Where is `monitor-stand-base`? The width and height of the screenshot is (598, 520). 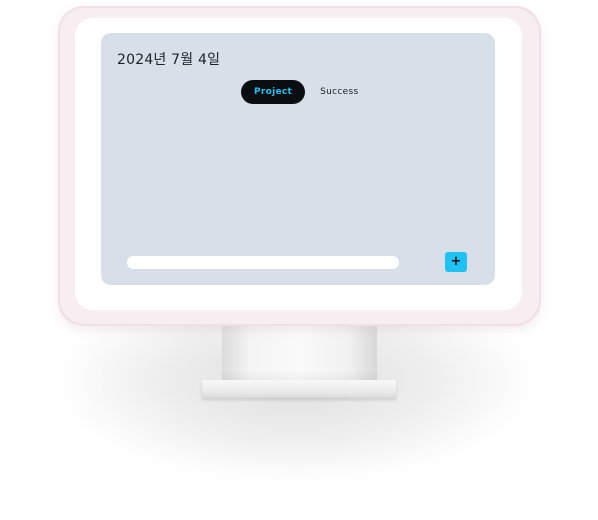
monitor-stand-base is located at coordinates (299, 389).